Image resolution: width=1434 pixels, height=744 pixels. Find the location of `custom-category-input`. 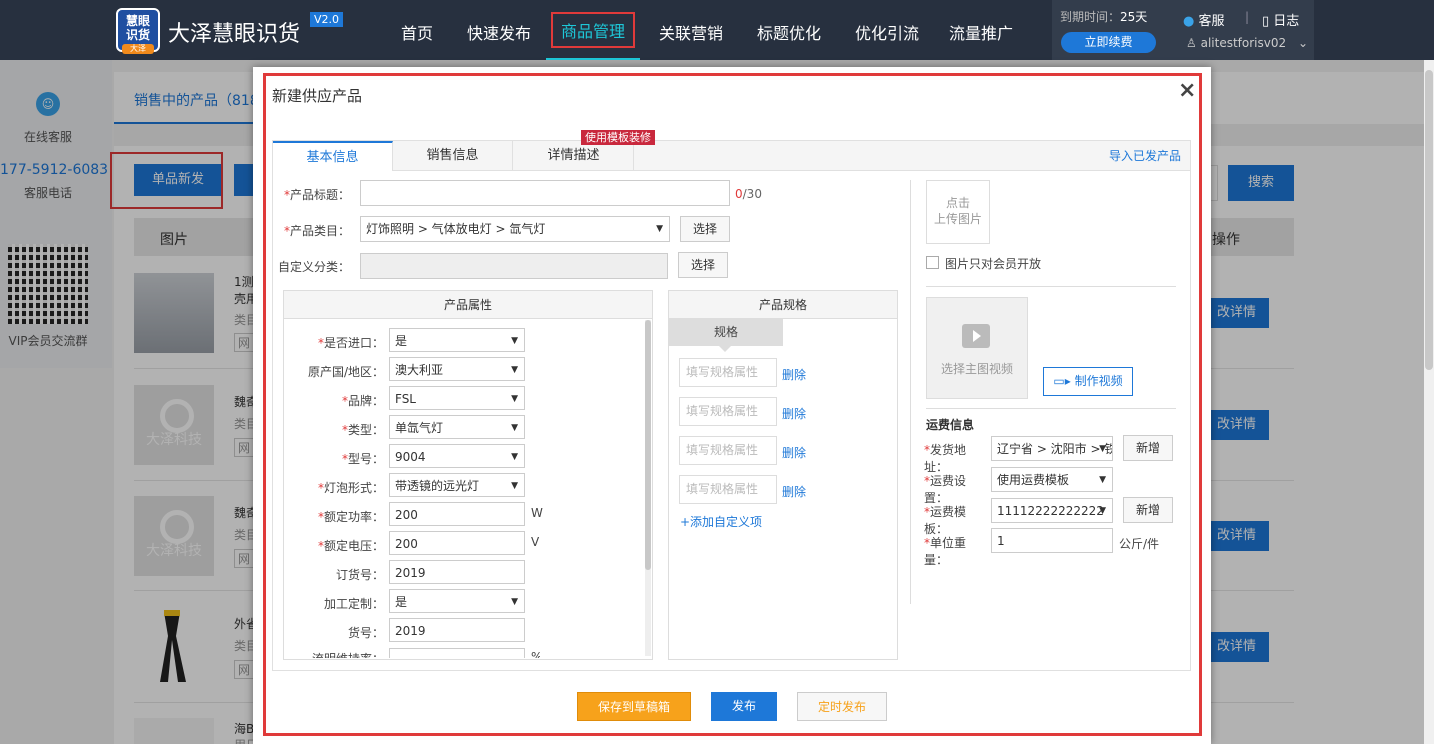

custom-category-input is located at coordinates (514, 266).